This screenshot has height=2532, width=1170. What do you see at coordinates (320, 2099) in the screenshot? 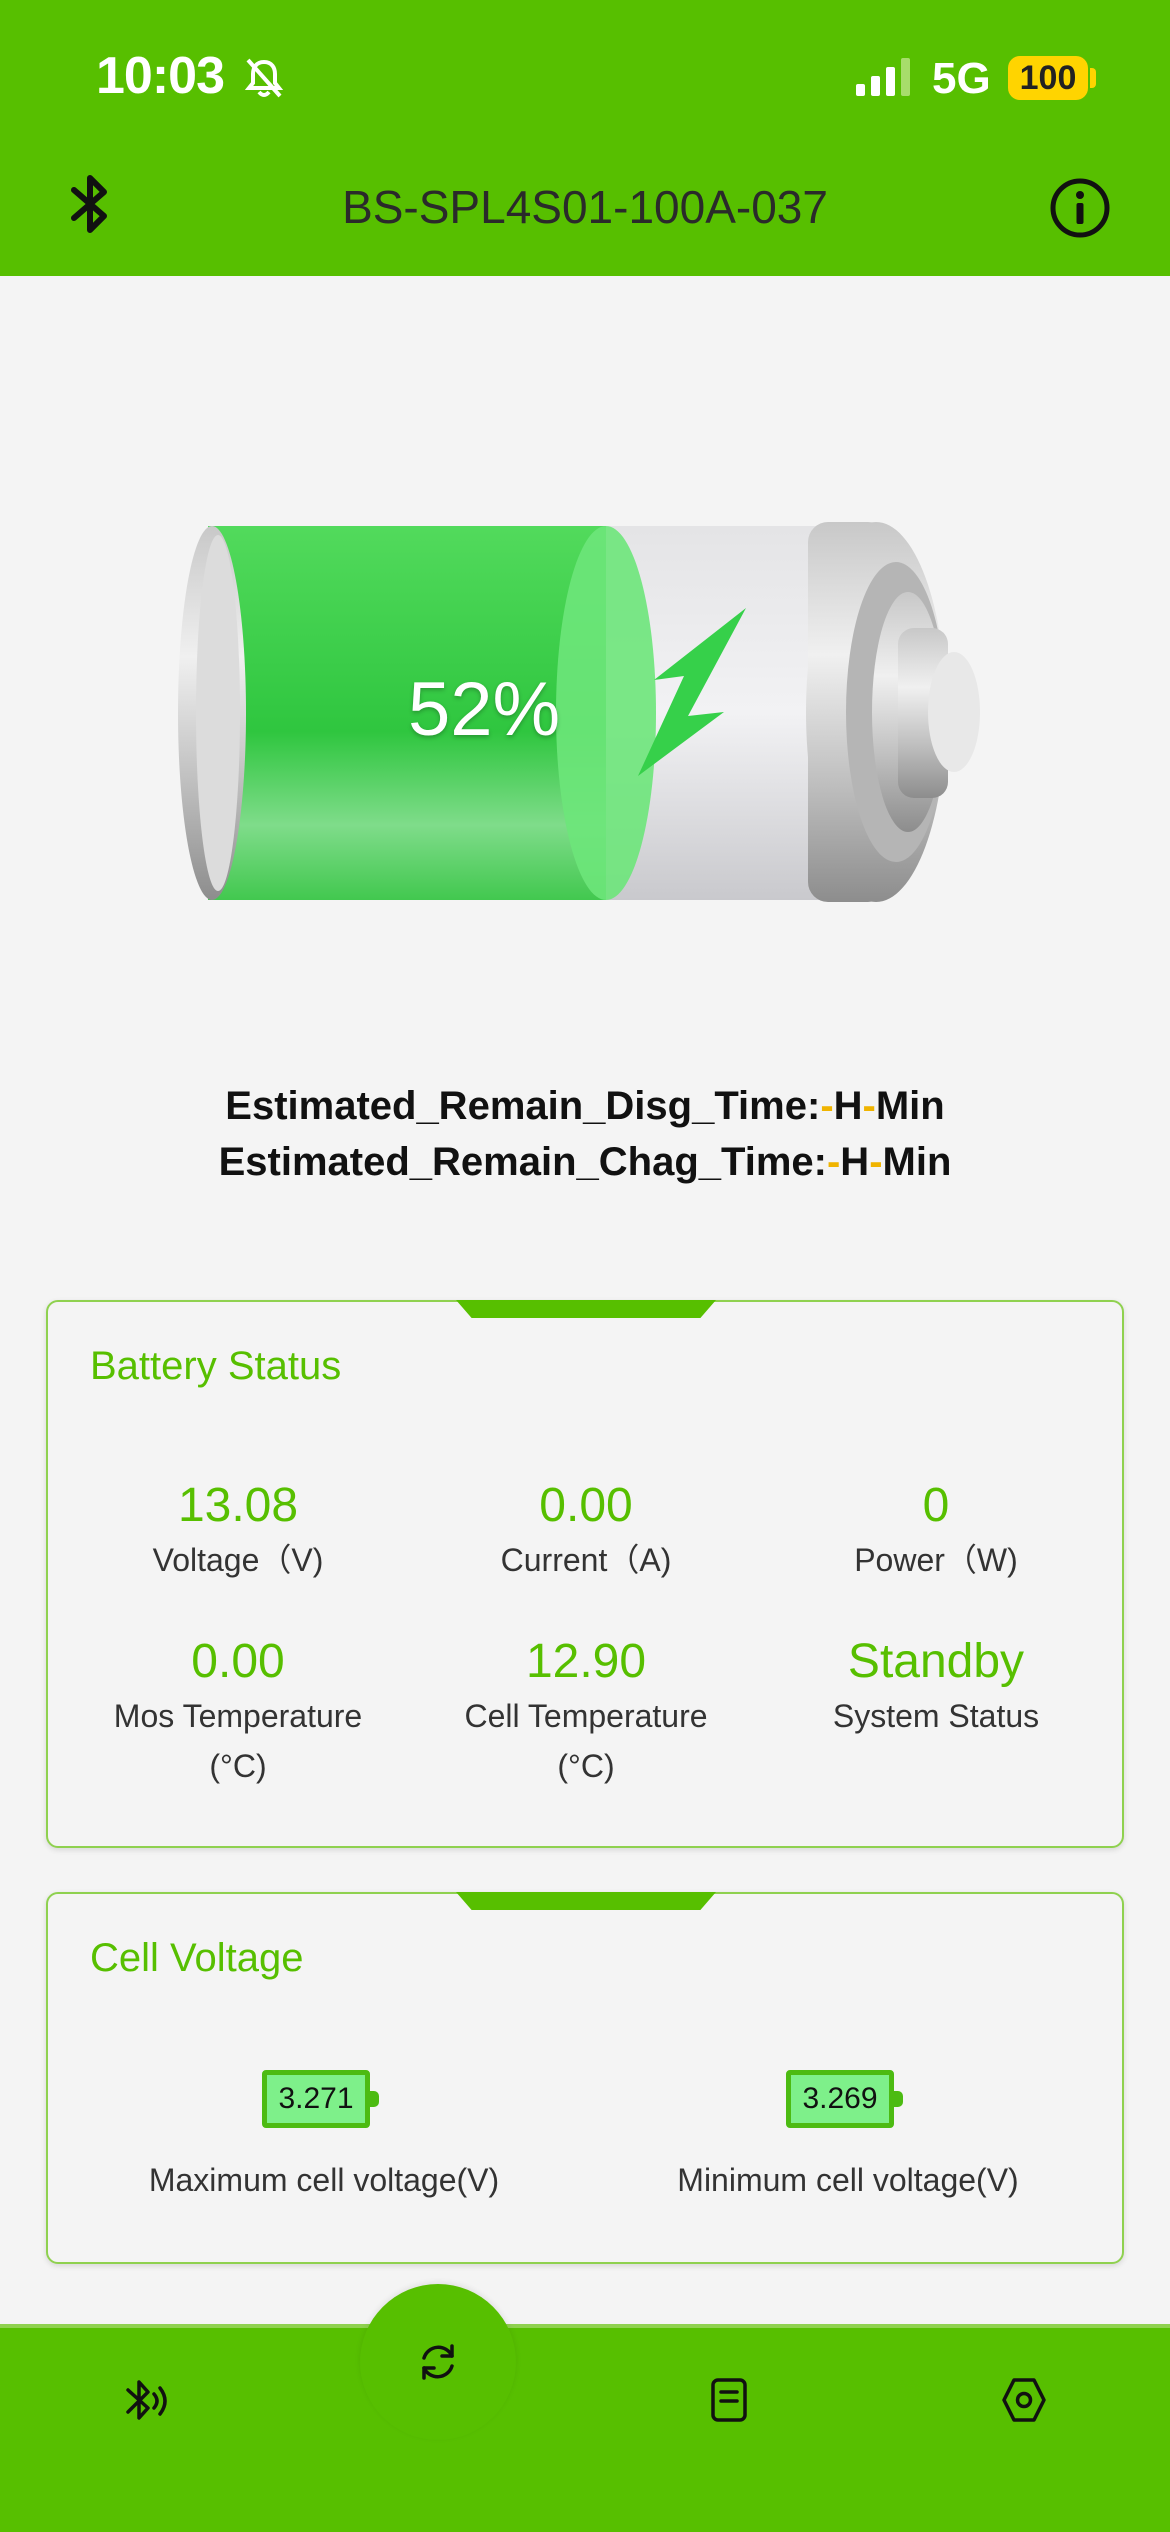
I see `max-cell-voltage-value: 3.271` at bounding box center [320, 2099].